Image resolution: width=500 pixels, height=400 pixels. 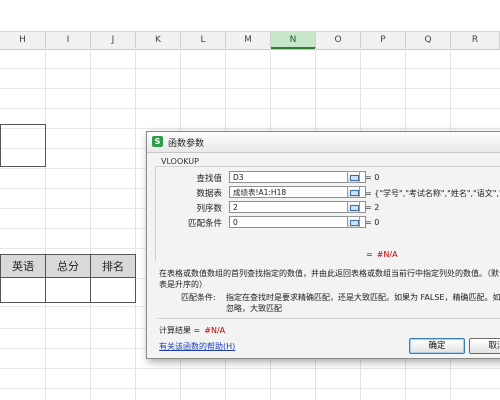 I want to click on arg-label-col-index: 列序数, so click(x=209, y=209).